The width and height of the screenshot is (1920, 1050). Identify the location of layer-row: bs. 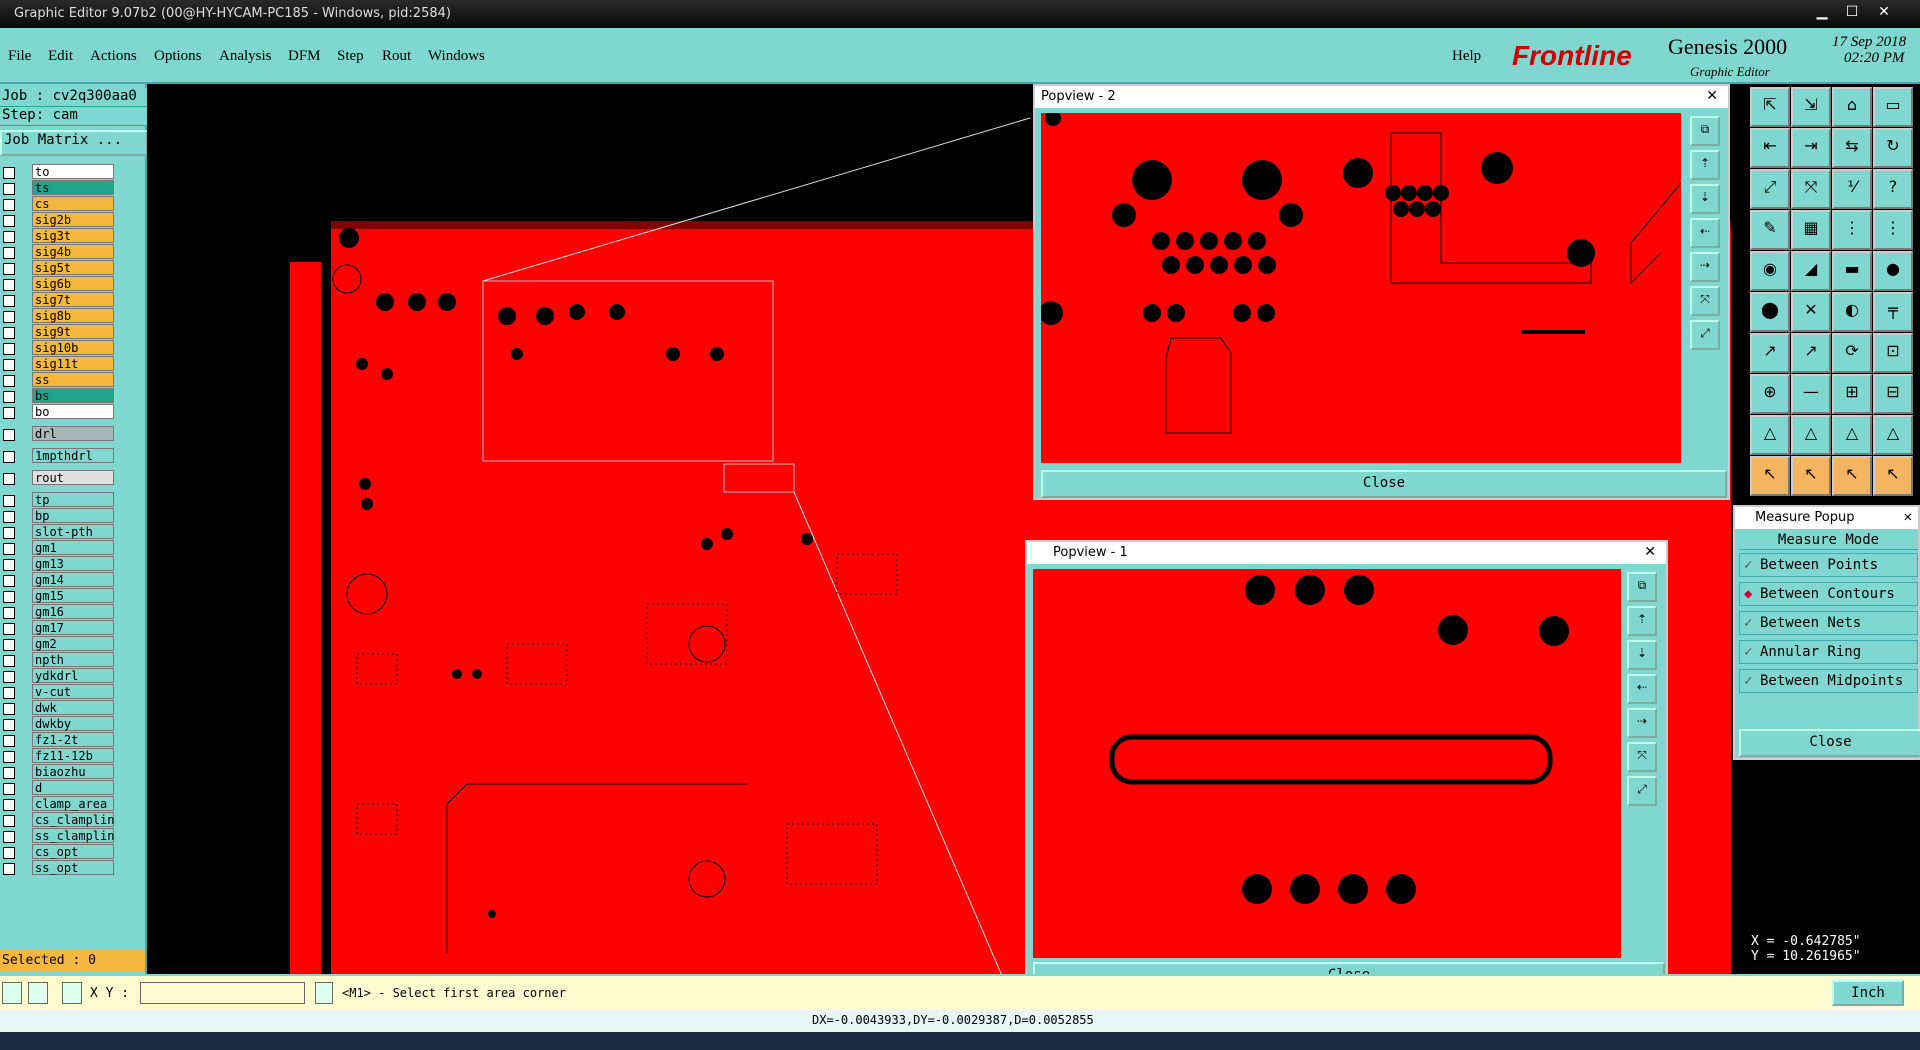
(59, 395).